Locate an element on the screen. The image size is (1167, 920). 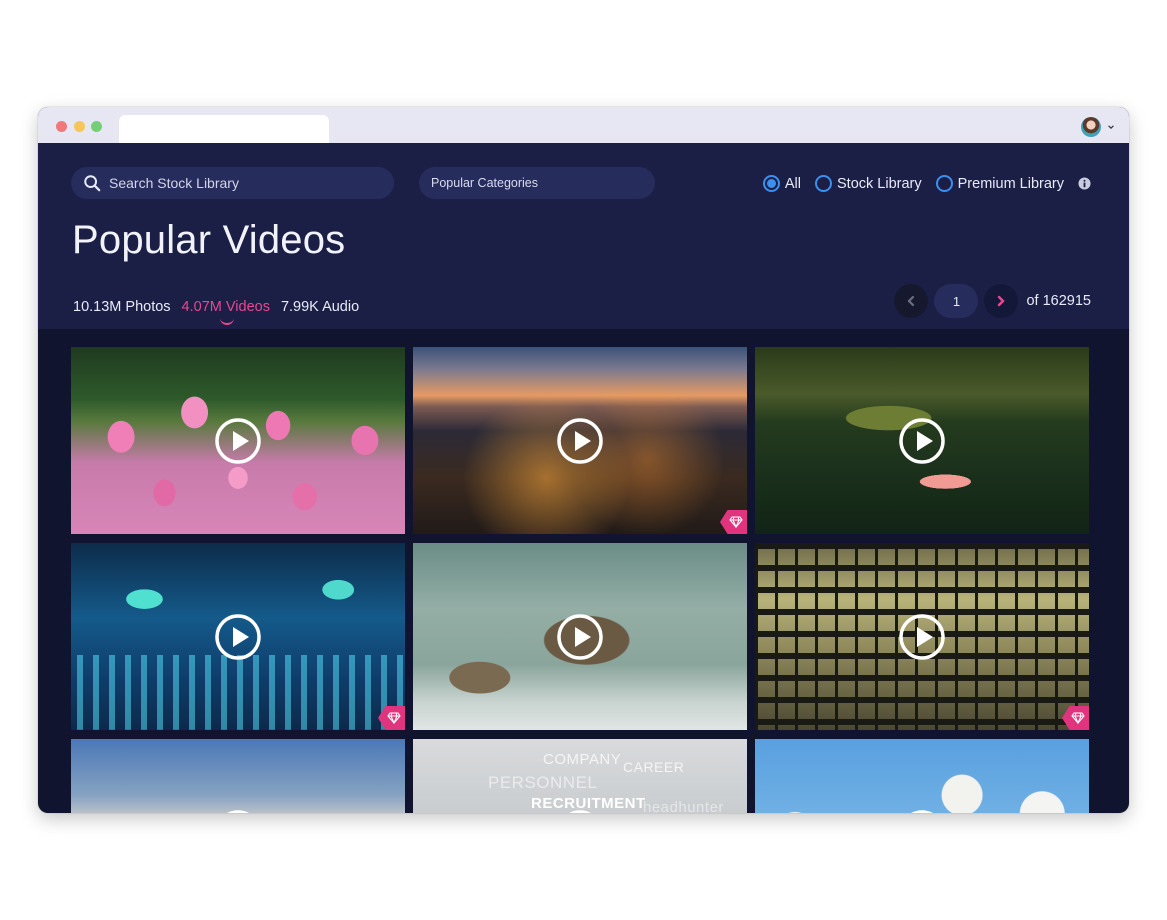
media-type-tabs: 10.13M Photos 4.07M Videos 7.99K Audio is located at coordinates (216, 312).